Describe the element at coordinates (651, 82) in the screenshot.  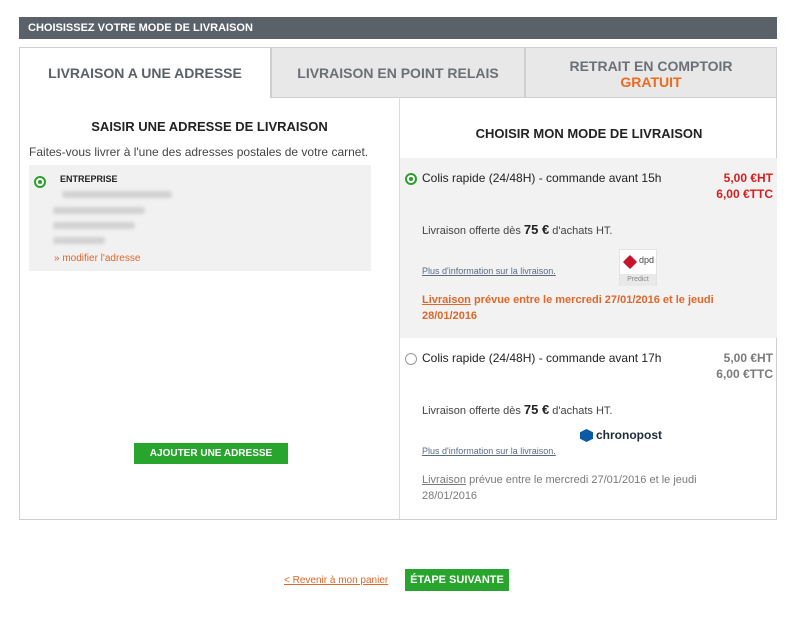
I see `tab-free-badge: GRATUIT` at that location.